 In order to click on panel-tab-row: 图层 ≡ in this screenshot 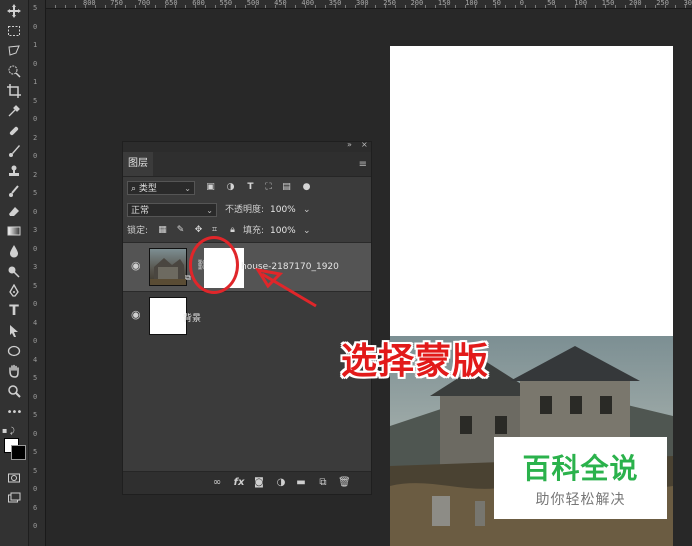, I will do `click(247, 164)`.